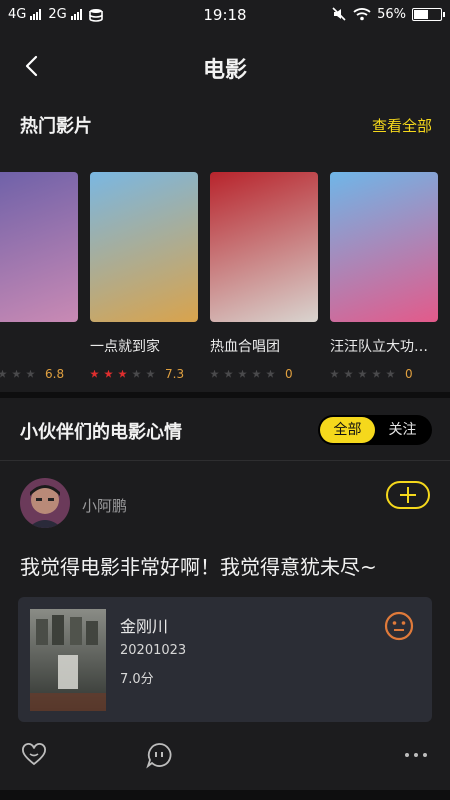 This screenshot has width=450, height=800. I want to click on status-right: 56%, so click(388, 14).